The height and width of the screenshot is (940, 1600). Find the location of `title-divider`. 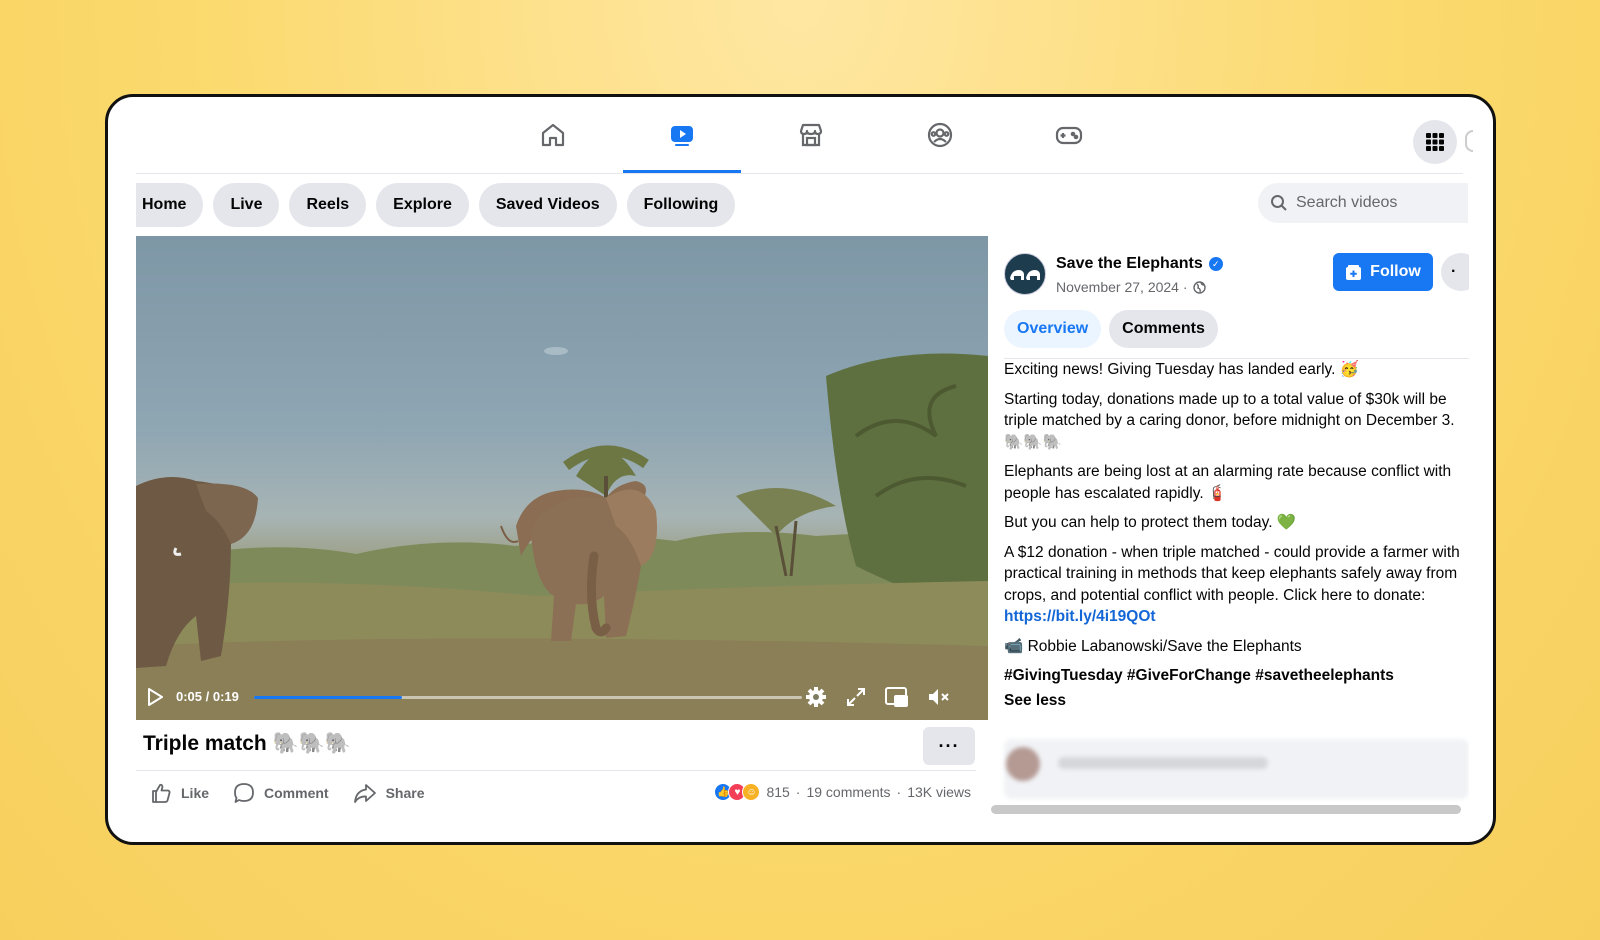

title-divider is located at coordinates (556, 770).